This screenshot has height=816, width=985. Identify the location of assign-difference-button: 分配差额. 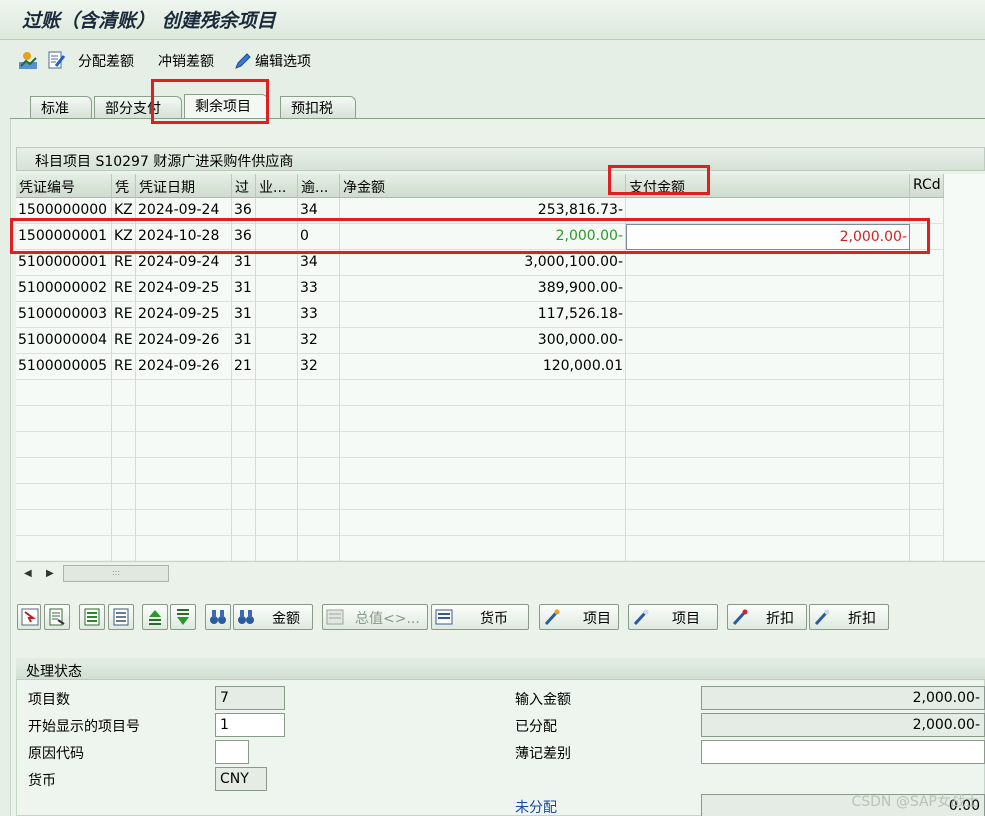
(106, 61).